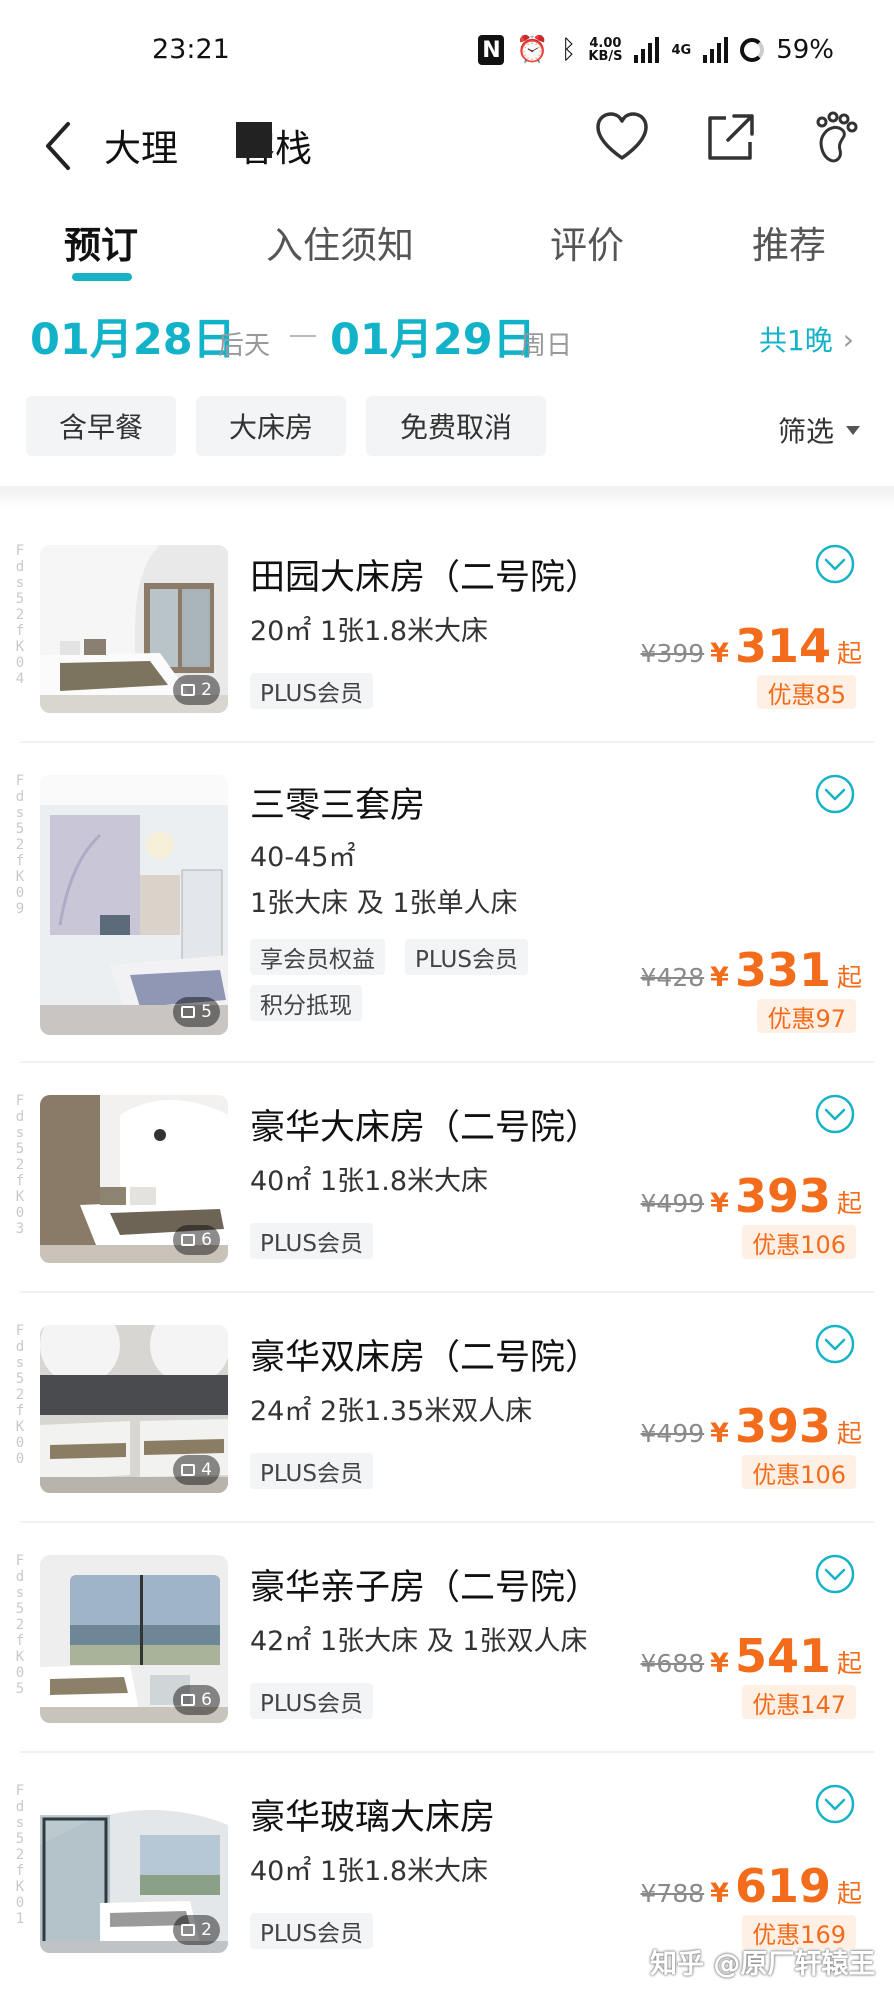  Describe the element at coordinates (206, 1930) in the screenshot. I see `image-count: 2` at that location.